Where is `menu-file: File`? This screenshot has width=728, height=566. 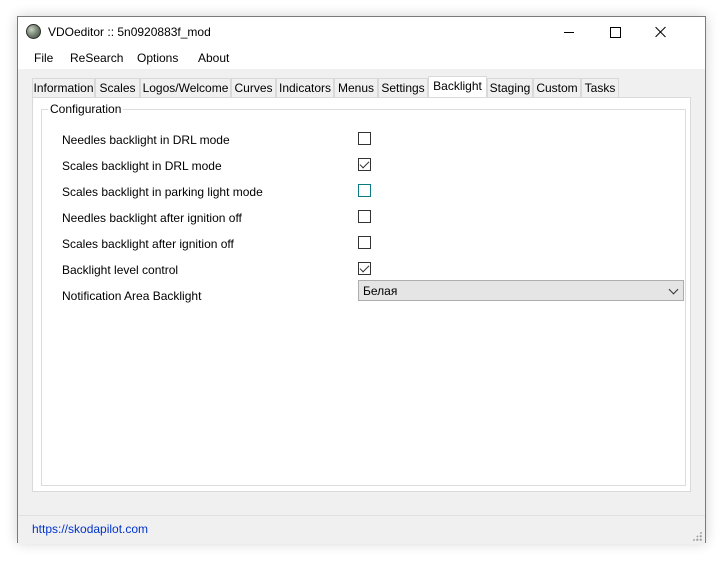
menu-file: File is located at coordinates (43, 58).